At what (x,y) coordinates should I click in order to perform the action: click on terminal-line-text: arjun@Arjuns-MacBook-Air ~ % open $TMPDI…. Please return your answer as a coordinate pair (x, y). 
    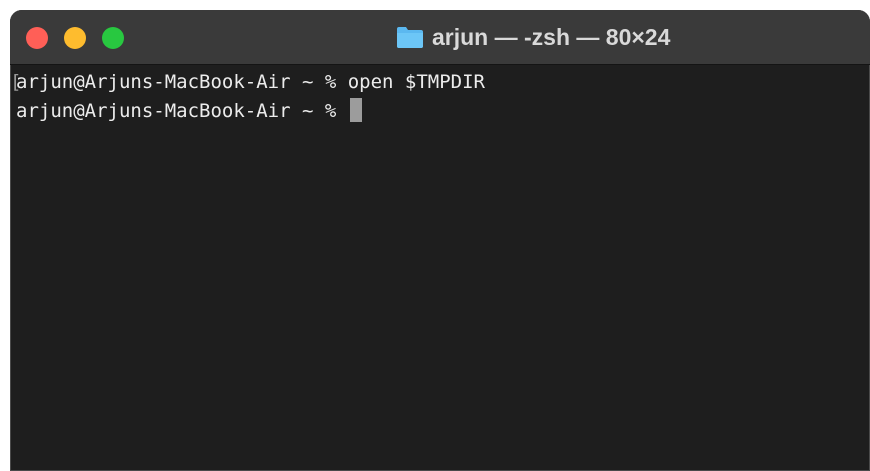
    Looking at the image, I should click on (250, 82).